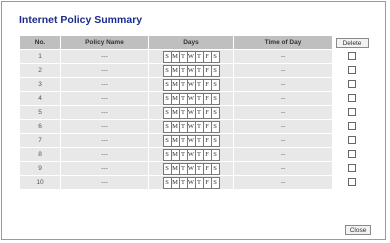 The width and height of the screenshot is (390, 243). What do you see at coordinates (40, 154) in the screenshot?
I see `row-number: 8` at bounding box center [40, 154].